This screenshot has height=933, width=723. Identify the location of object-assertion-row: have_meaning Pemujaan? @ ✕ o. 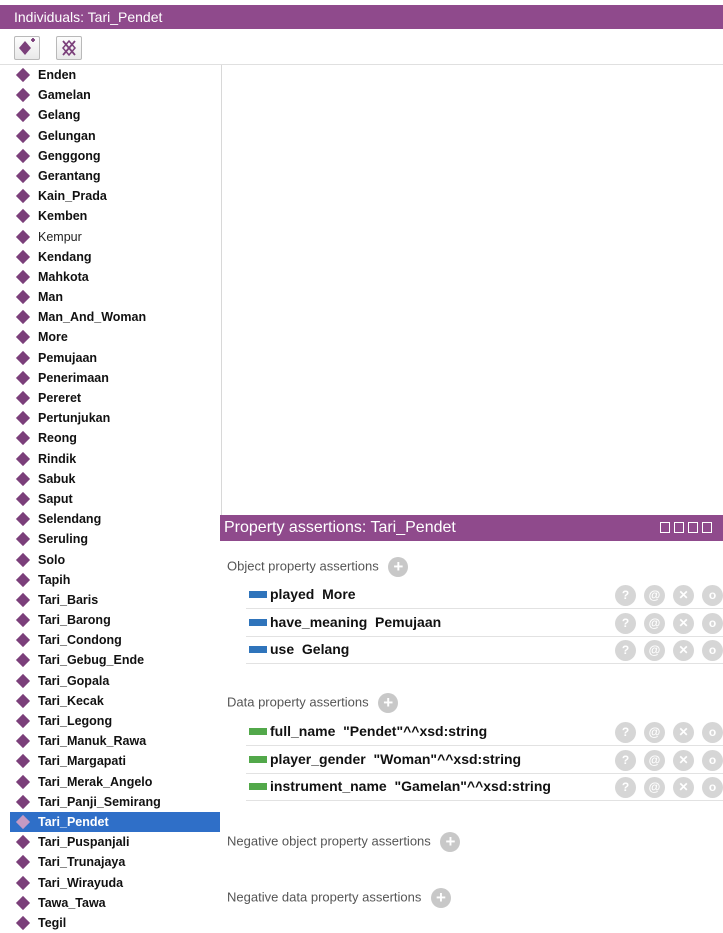
(484, 623).